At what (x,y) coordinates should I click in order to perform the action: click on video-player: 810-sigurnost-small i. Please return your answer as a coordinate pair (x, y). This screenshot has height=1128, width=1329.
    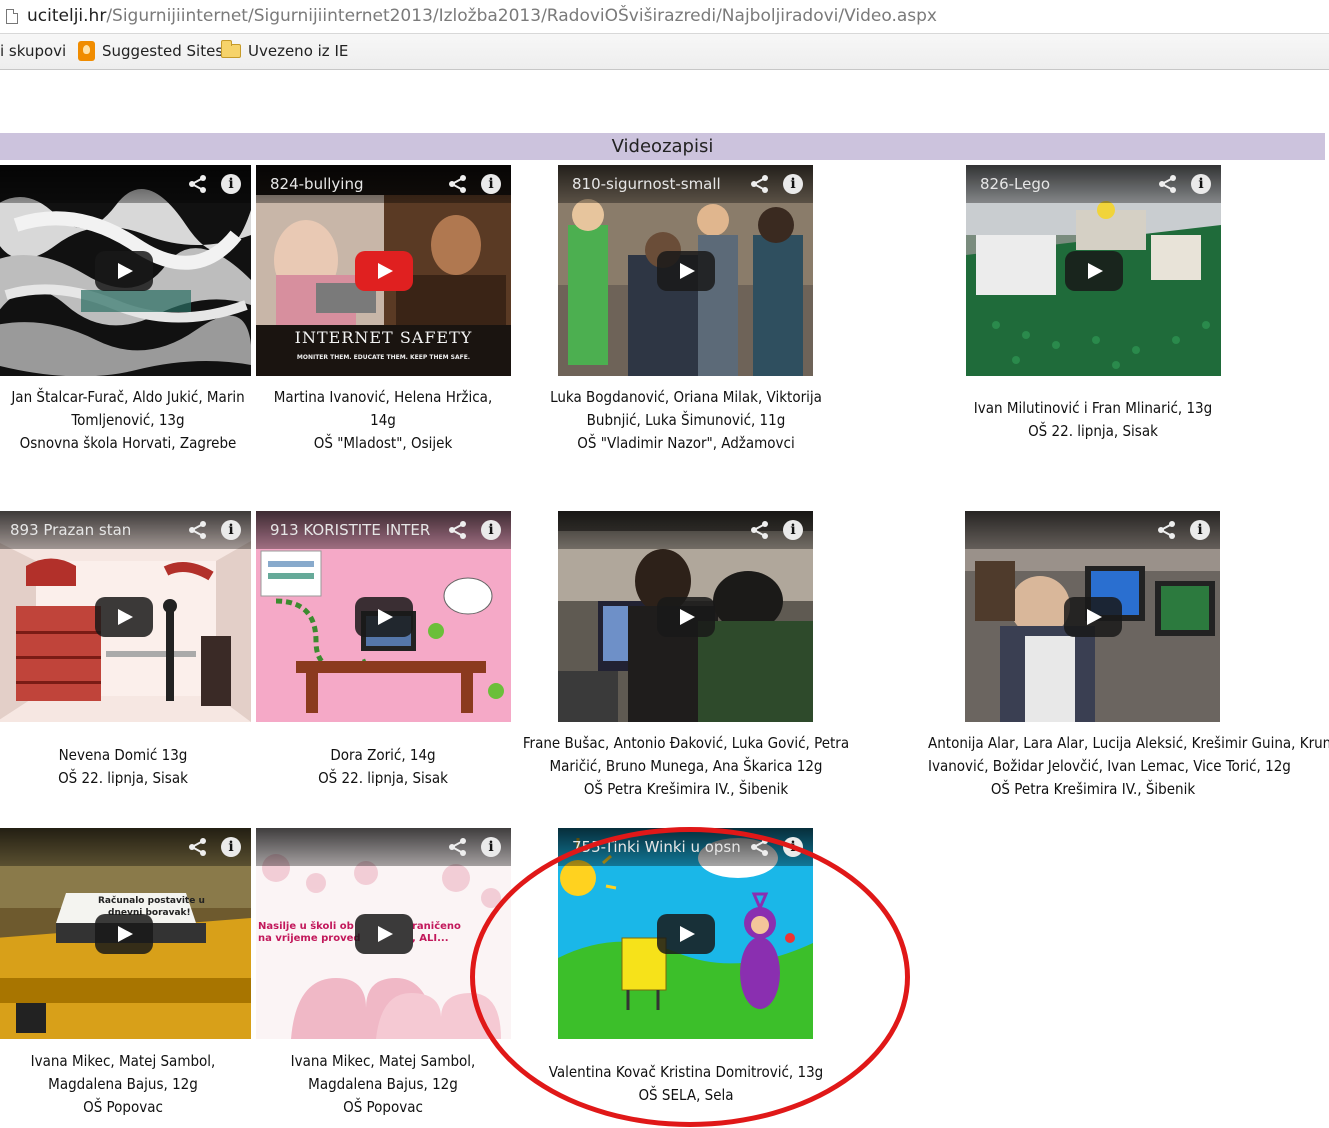
    Looking at the image, I should click on (685, 270).